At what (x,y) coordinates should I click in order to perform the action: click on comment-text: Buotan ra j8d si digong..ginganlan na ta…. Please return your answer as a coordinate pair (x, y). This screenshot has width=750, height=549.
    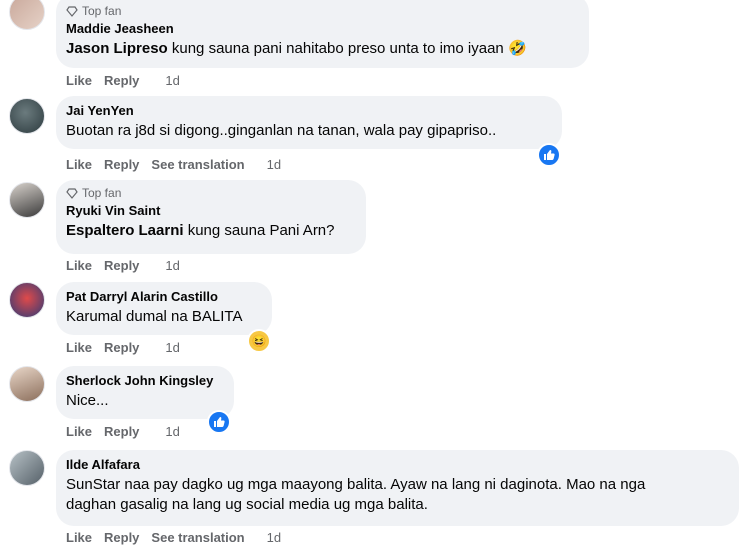
    Looking at the image, I should click on (281, 130).